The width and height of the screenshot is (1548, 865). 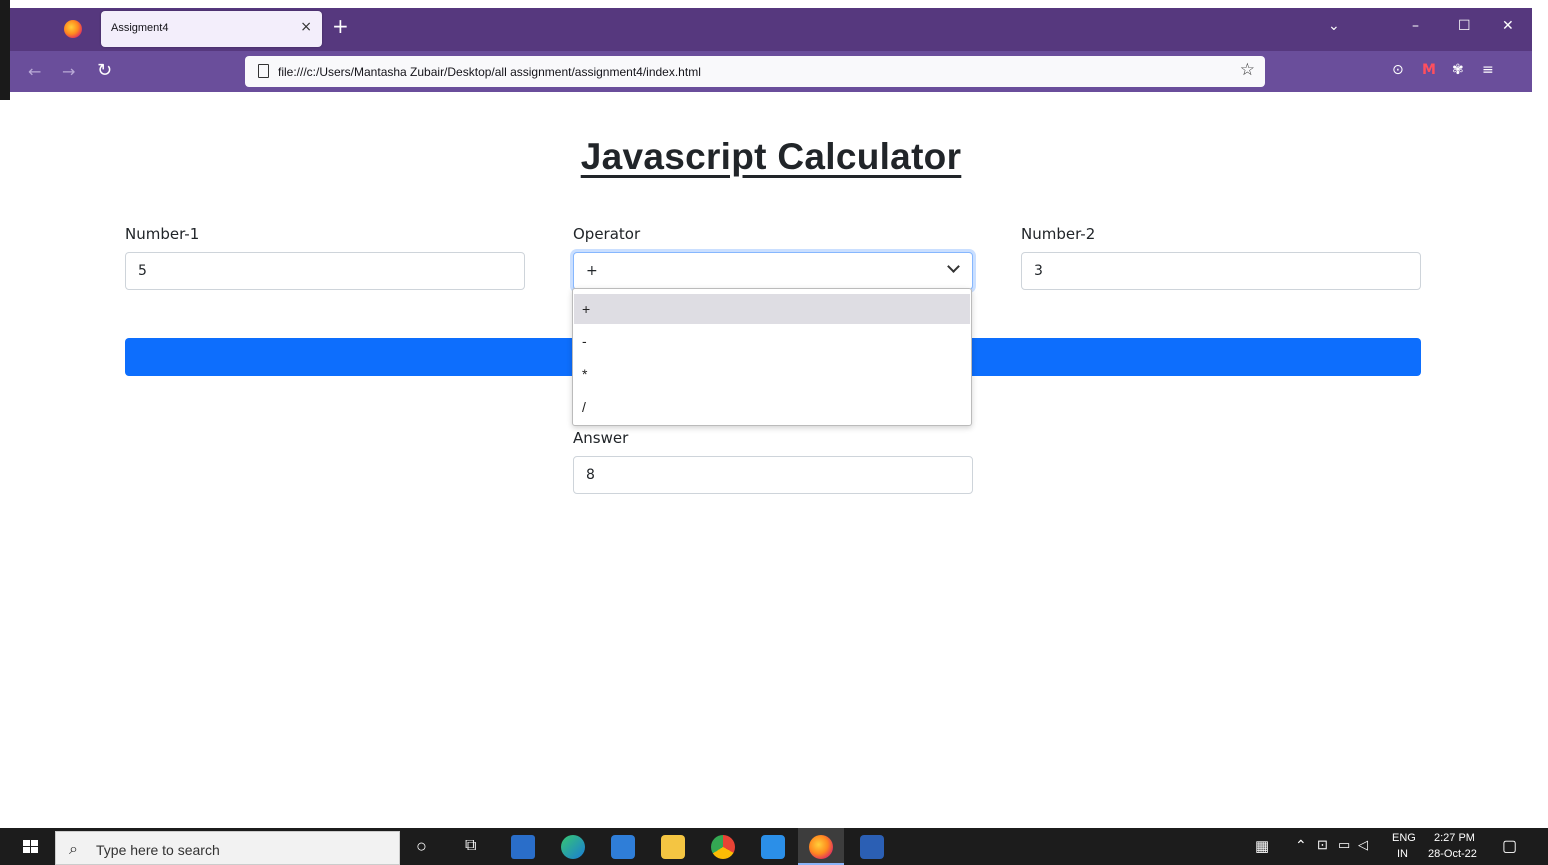 I want to click on language-indicator: ENG, so click(x=1404, y=838).